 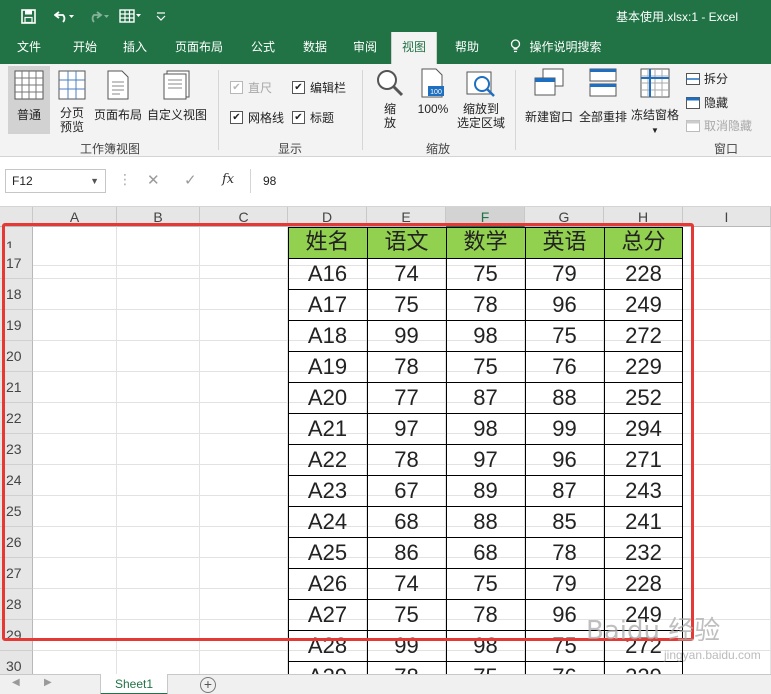 I want to click on tab-help: 帮助, so click(x=467, y=48).